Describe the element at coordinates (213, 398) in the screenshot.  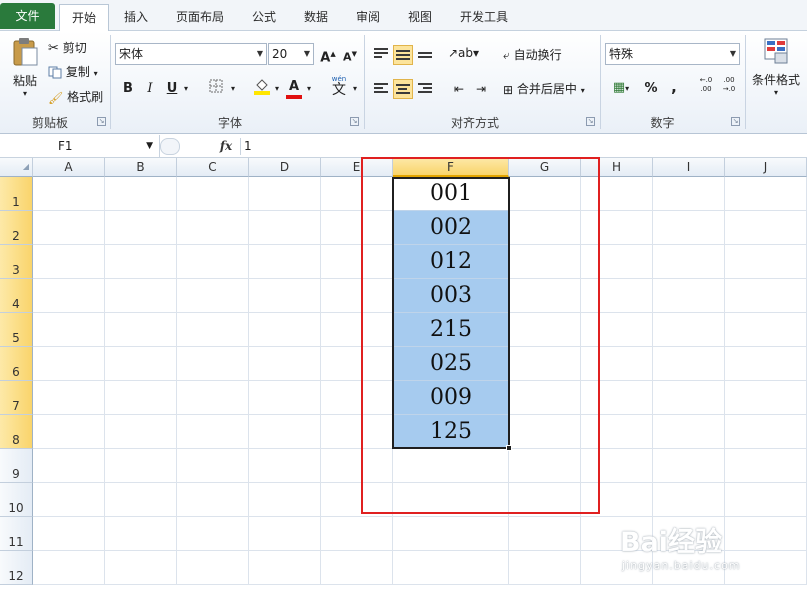
I see `cell-c7` at that location.